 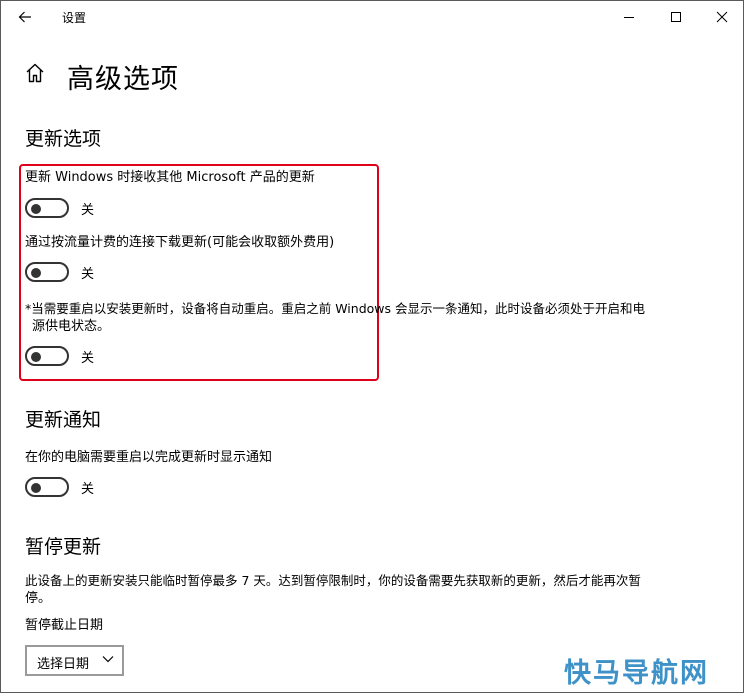 I want to click on maximize-icon, so click(x=676, y=17).